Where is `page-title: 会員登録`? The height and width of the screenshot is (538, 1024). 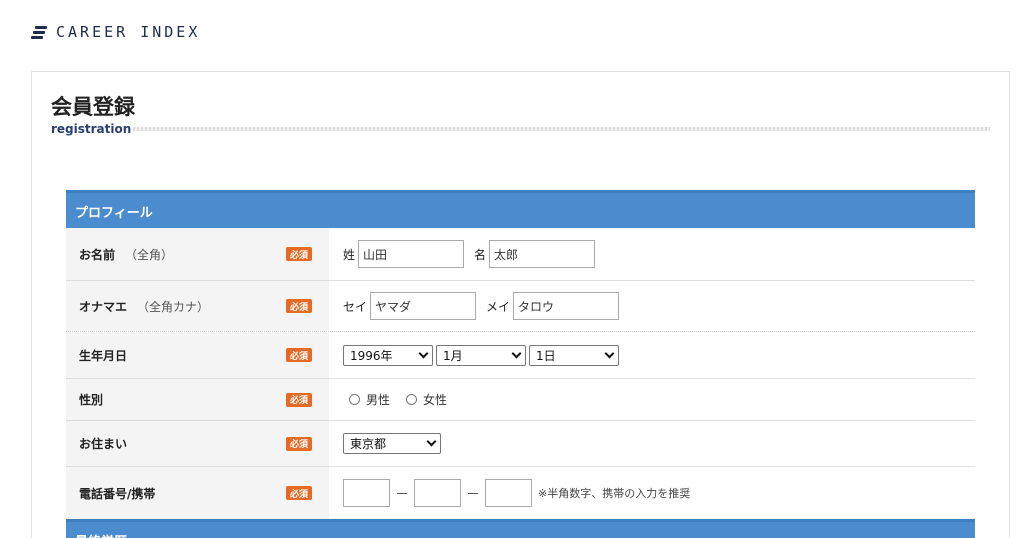 page-title: 会員登録 is located at coordinates (93, 107).